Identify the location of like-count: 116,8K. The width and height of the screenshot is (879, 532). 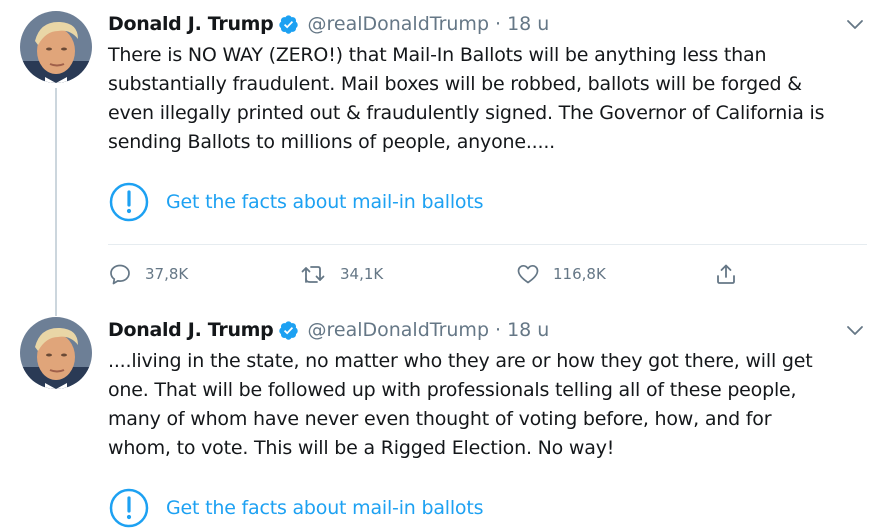
(579, 274).